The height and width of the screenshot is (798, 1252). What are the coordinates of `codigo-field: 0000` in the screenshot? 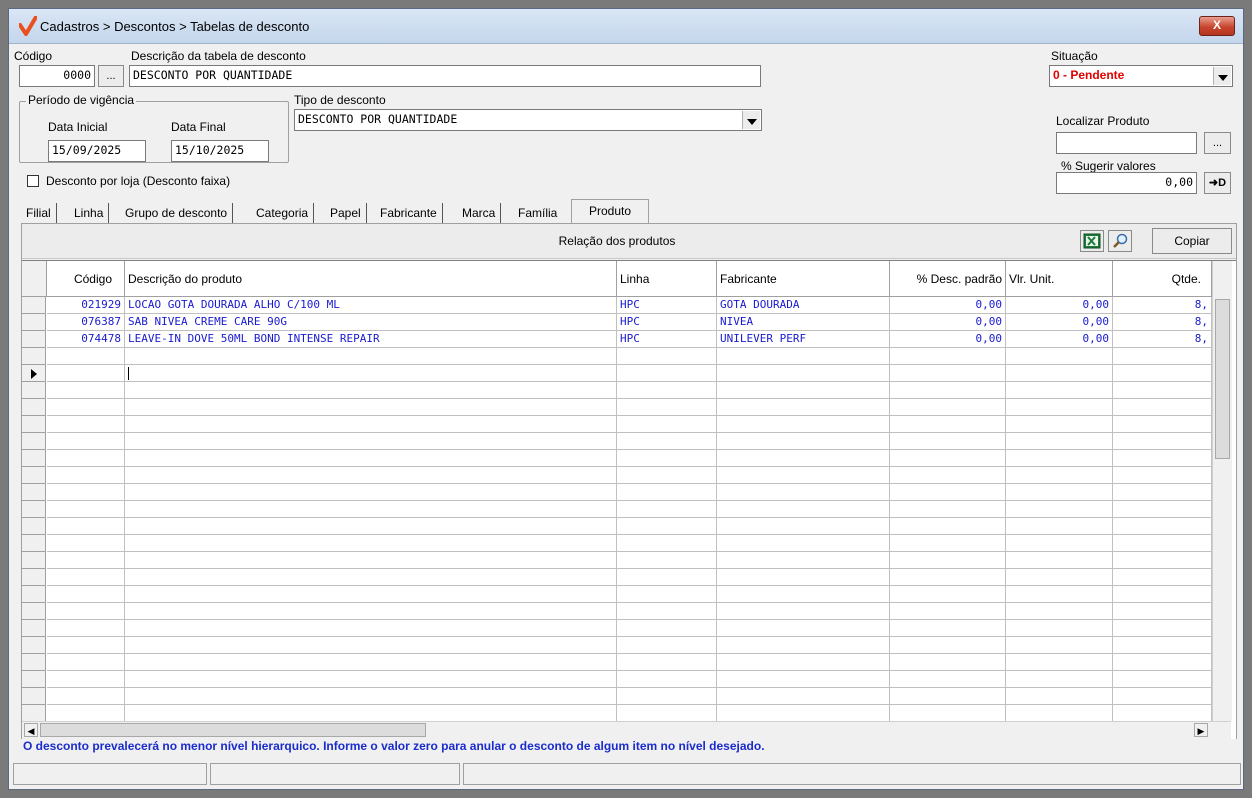 It's located at (57, 76).